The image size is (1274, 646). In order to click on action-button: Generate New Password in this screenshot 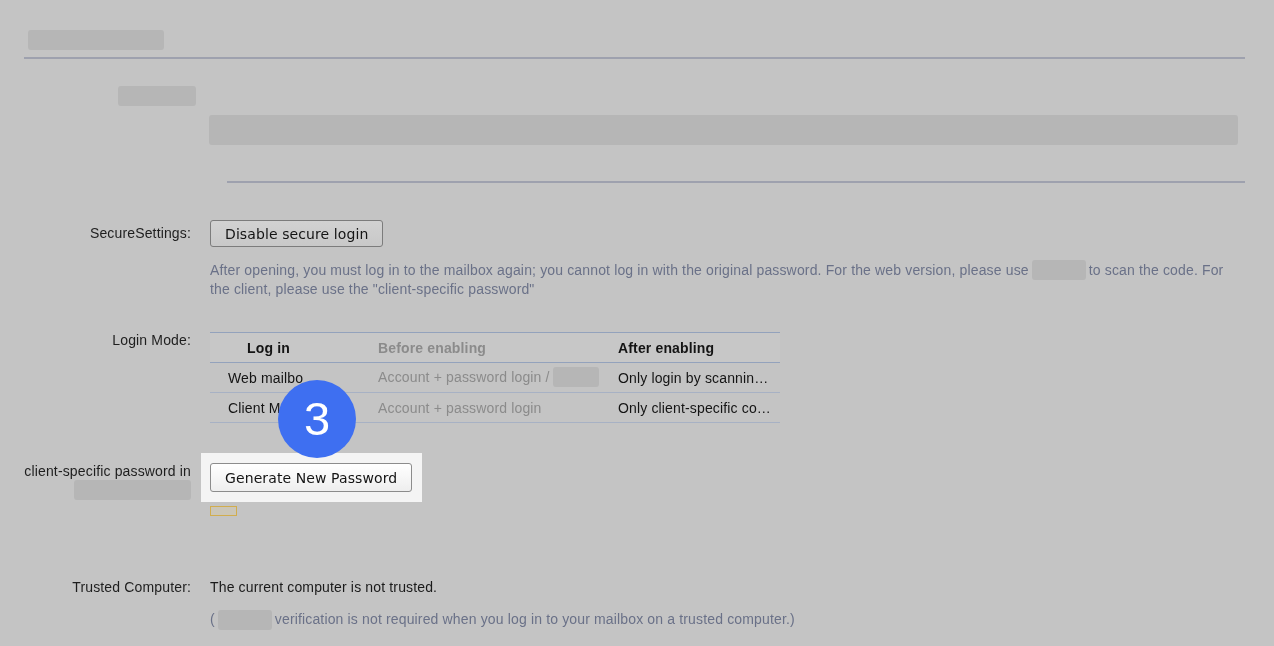, I will do `click(311, 478)`.